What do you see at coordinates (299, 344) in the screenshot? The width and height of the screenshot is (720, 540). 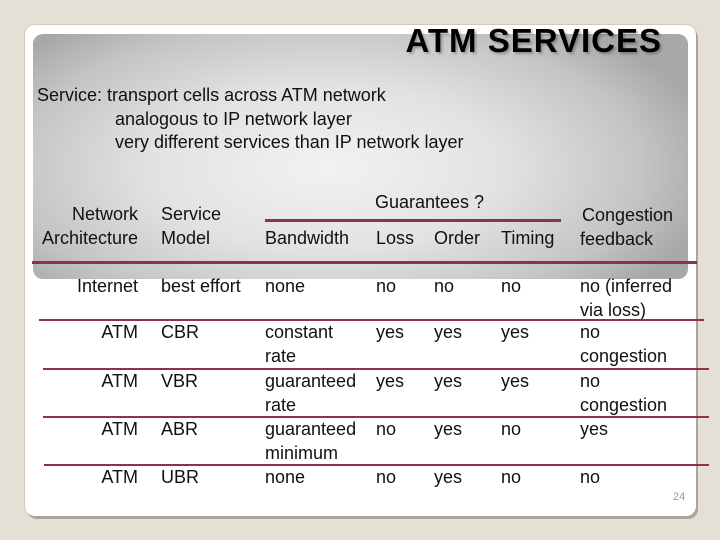 I see `cell-bandwidth: constant rate` at bounding box center [299, 344].